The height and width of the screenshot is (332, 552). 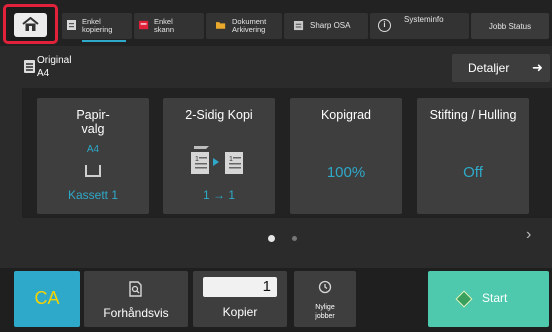 What do you see at coordinates (93, 149) in the screenshot?
I see `paper-size-value: A4` at bounding box center [93, 149].